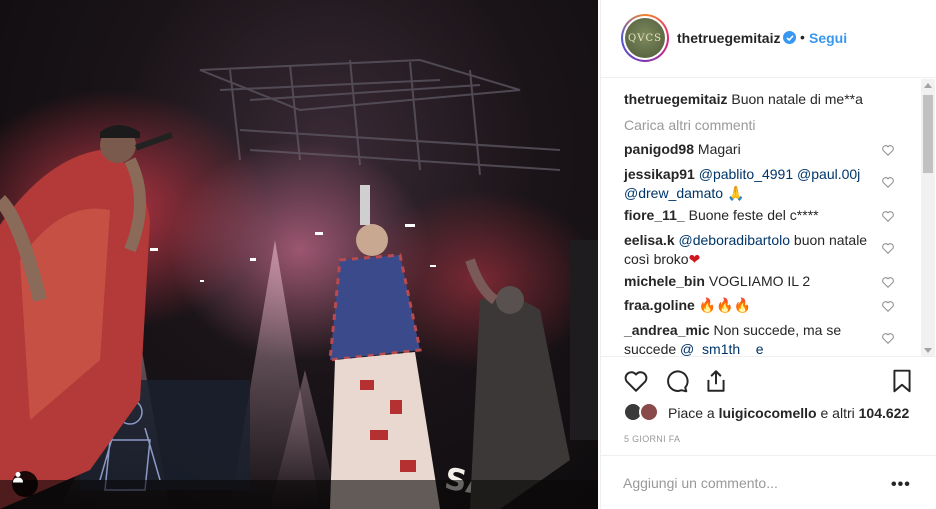  I want to click on comment-bubble-icon, so click(676, 381).